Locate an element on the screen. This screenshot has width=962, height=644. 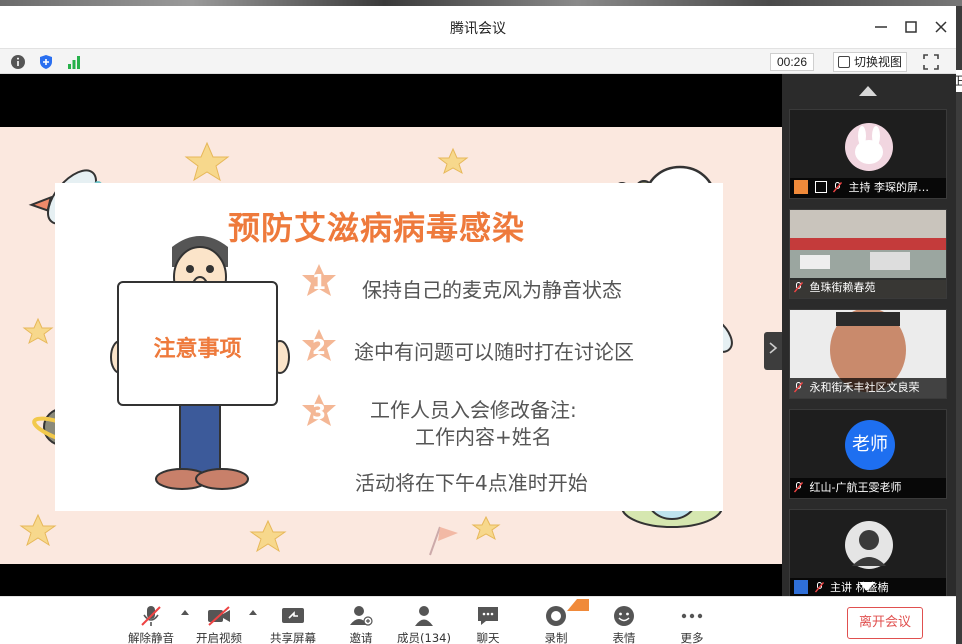
notice-item-2: 途中有问题可以随时打在讨论区 is located at coordinates (494, 352).